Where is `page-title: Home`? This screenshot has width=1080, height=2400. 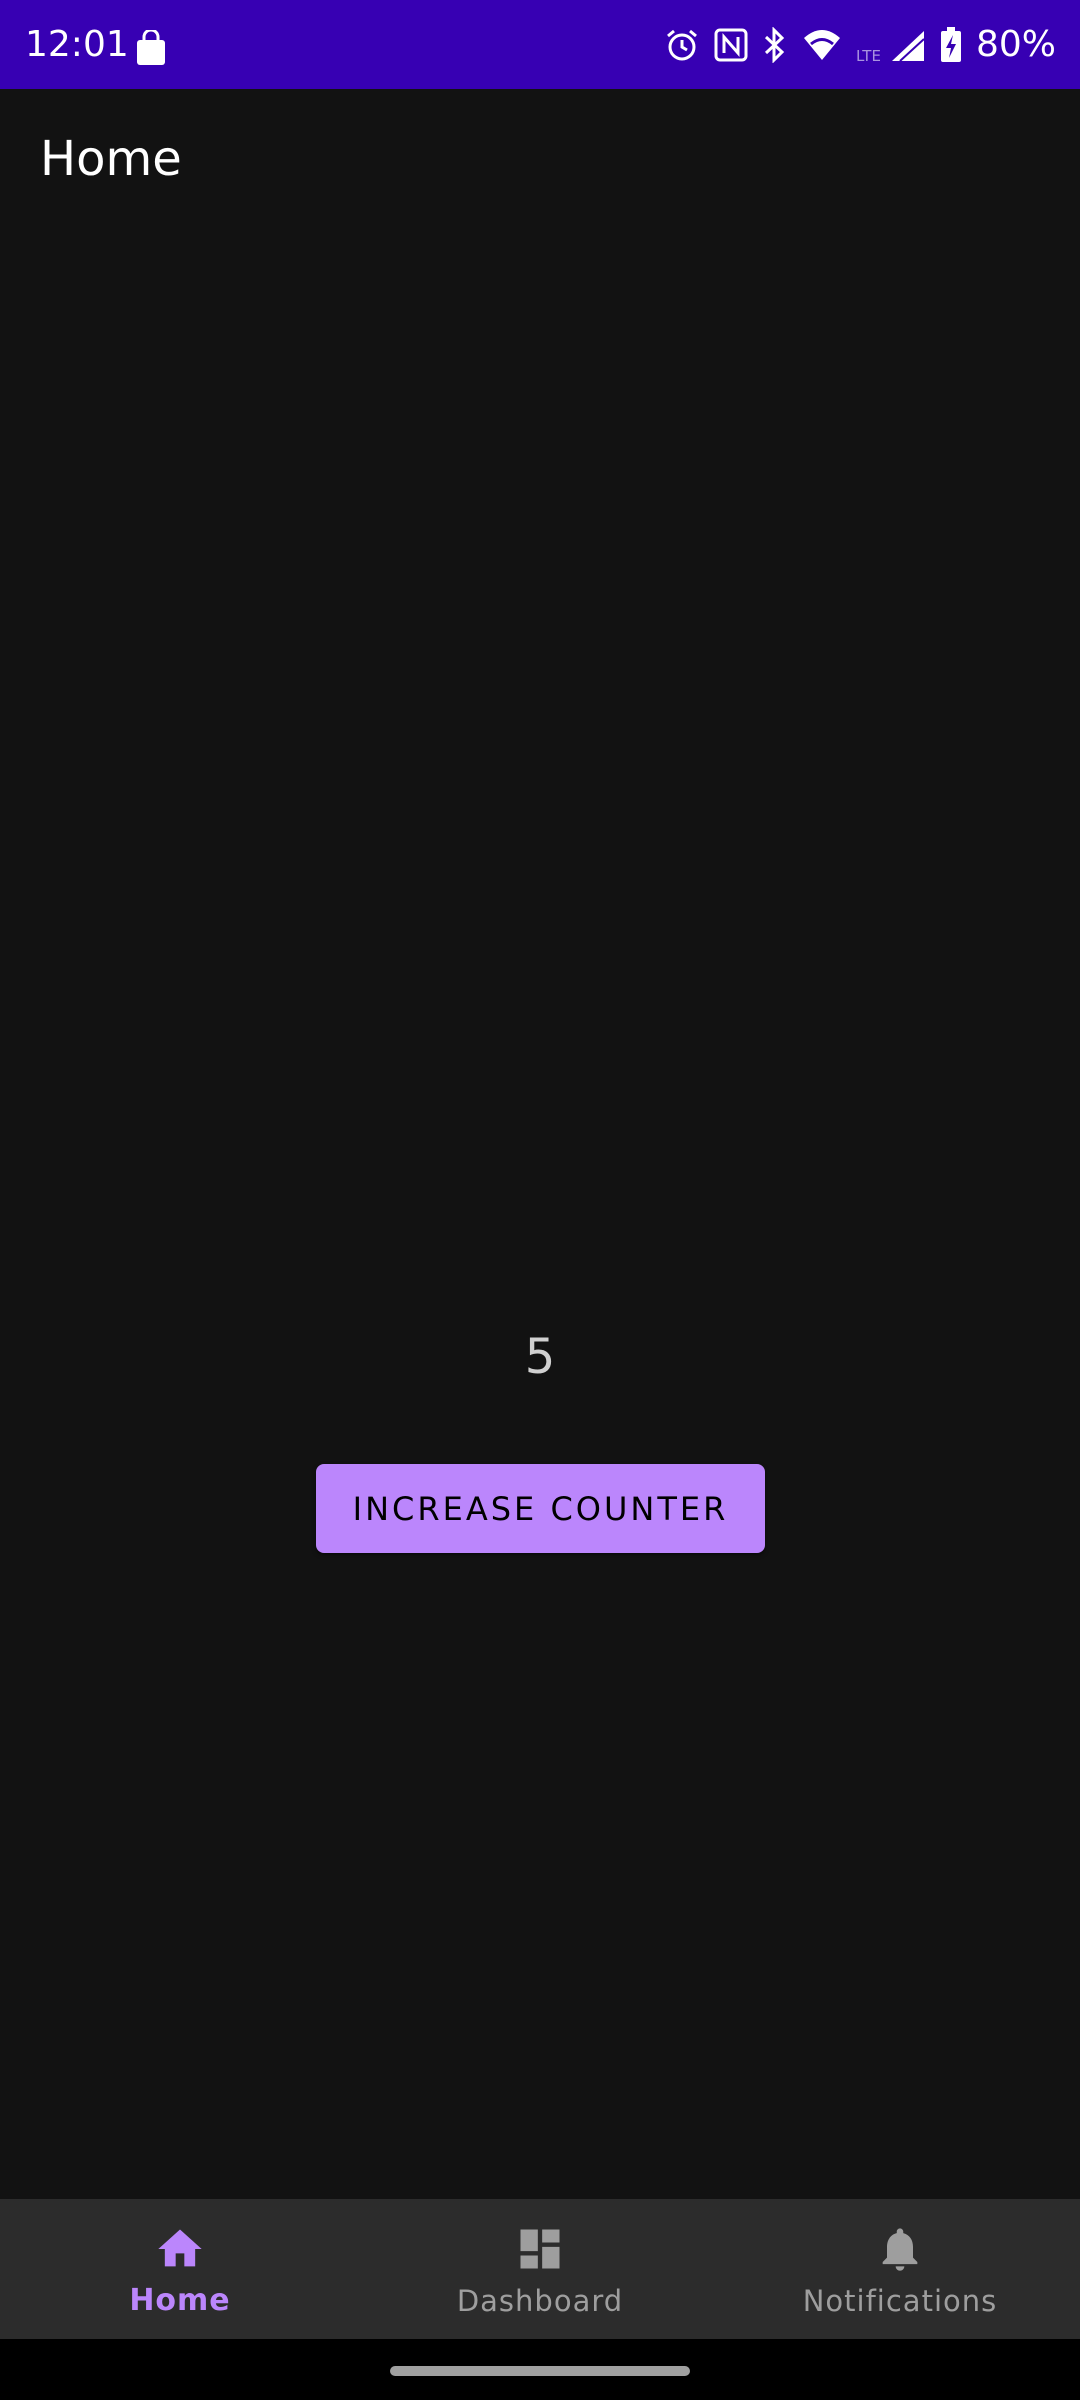 page-title: Home is located at coordinates (111, 159).